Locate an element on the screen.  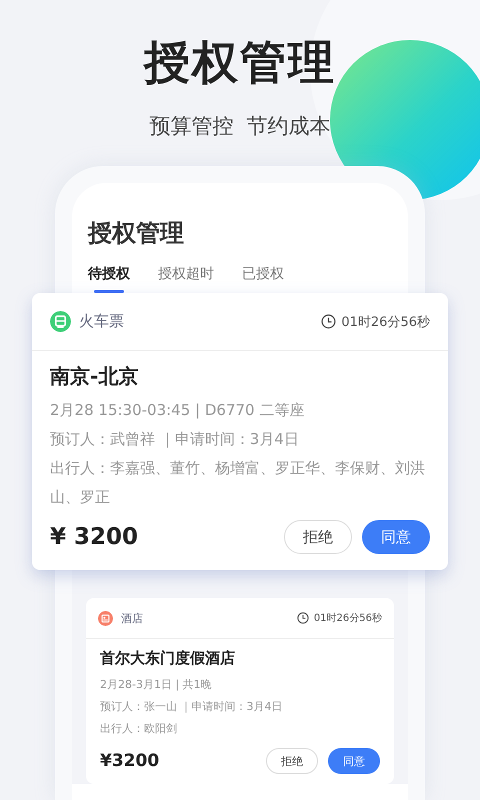
request-title: 南京-北京 is located at coordinates (95, 376).